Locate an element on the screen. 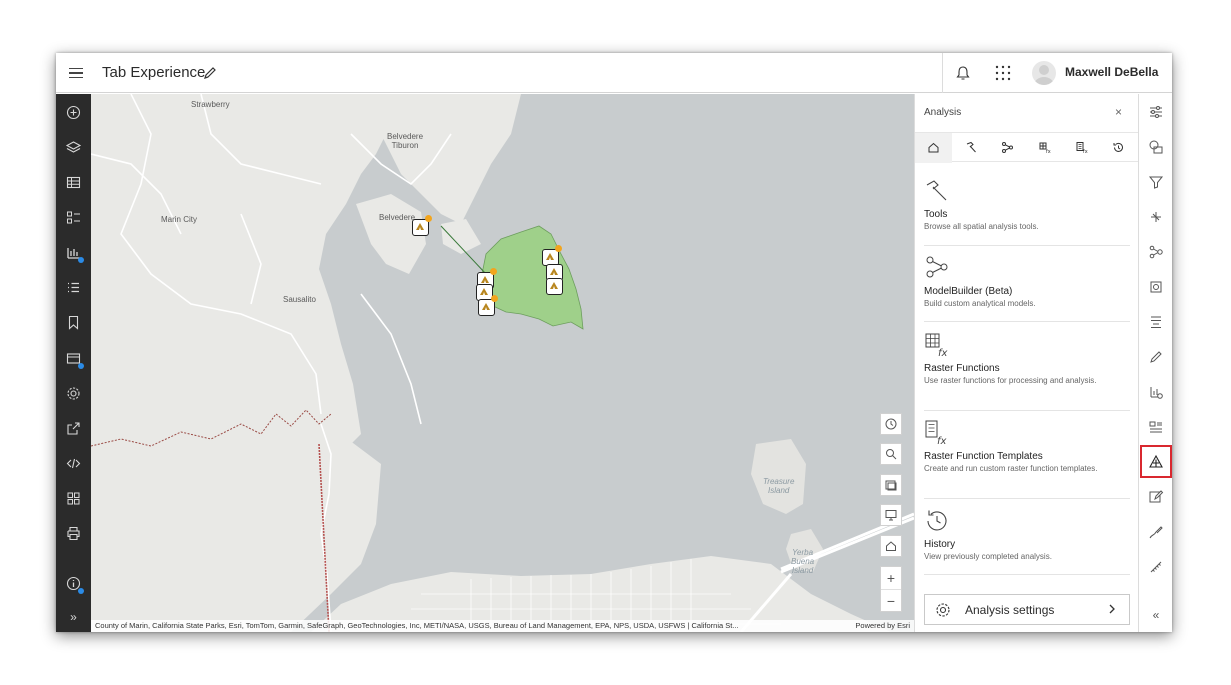  tab-modelbuilder is located at coordinates (1007, 148).